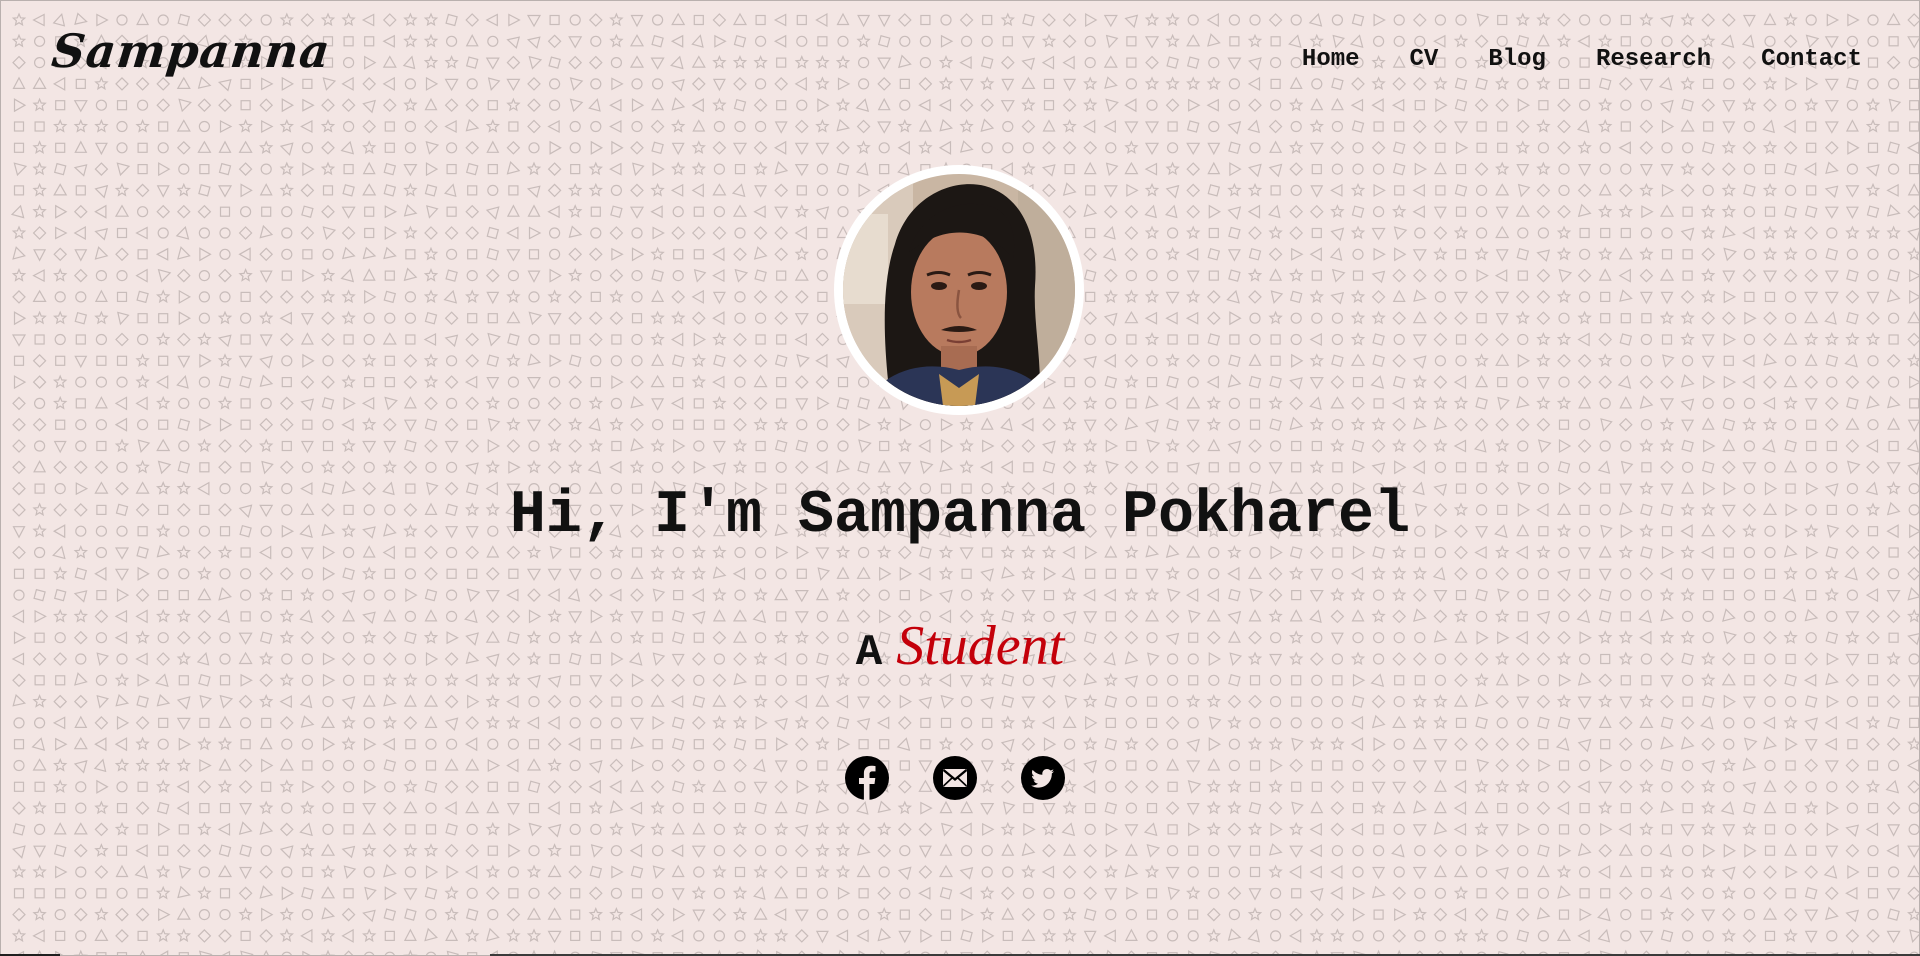 Image resolution: width=1920 pixels, height=956 pixels. What do you see at coordinates (1424, 59) in the screenshot?
I see `nav-cv-link: CV` at bounding box center [1424, 59].